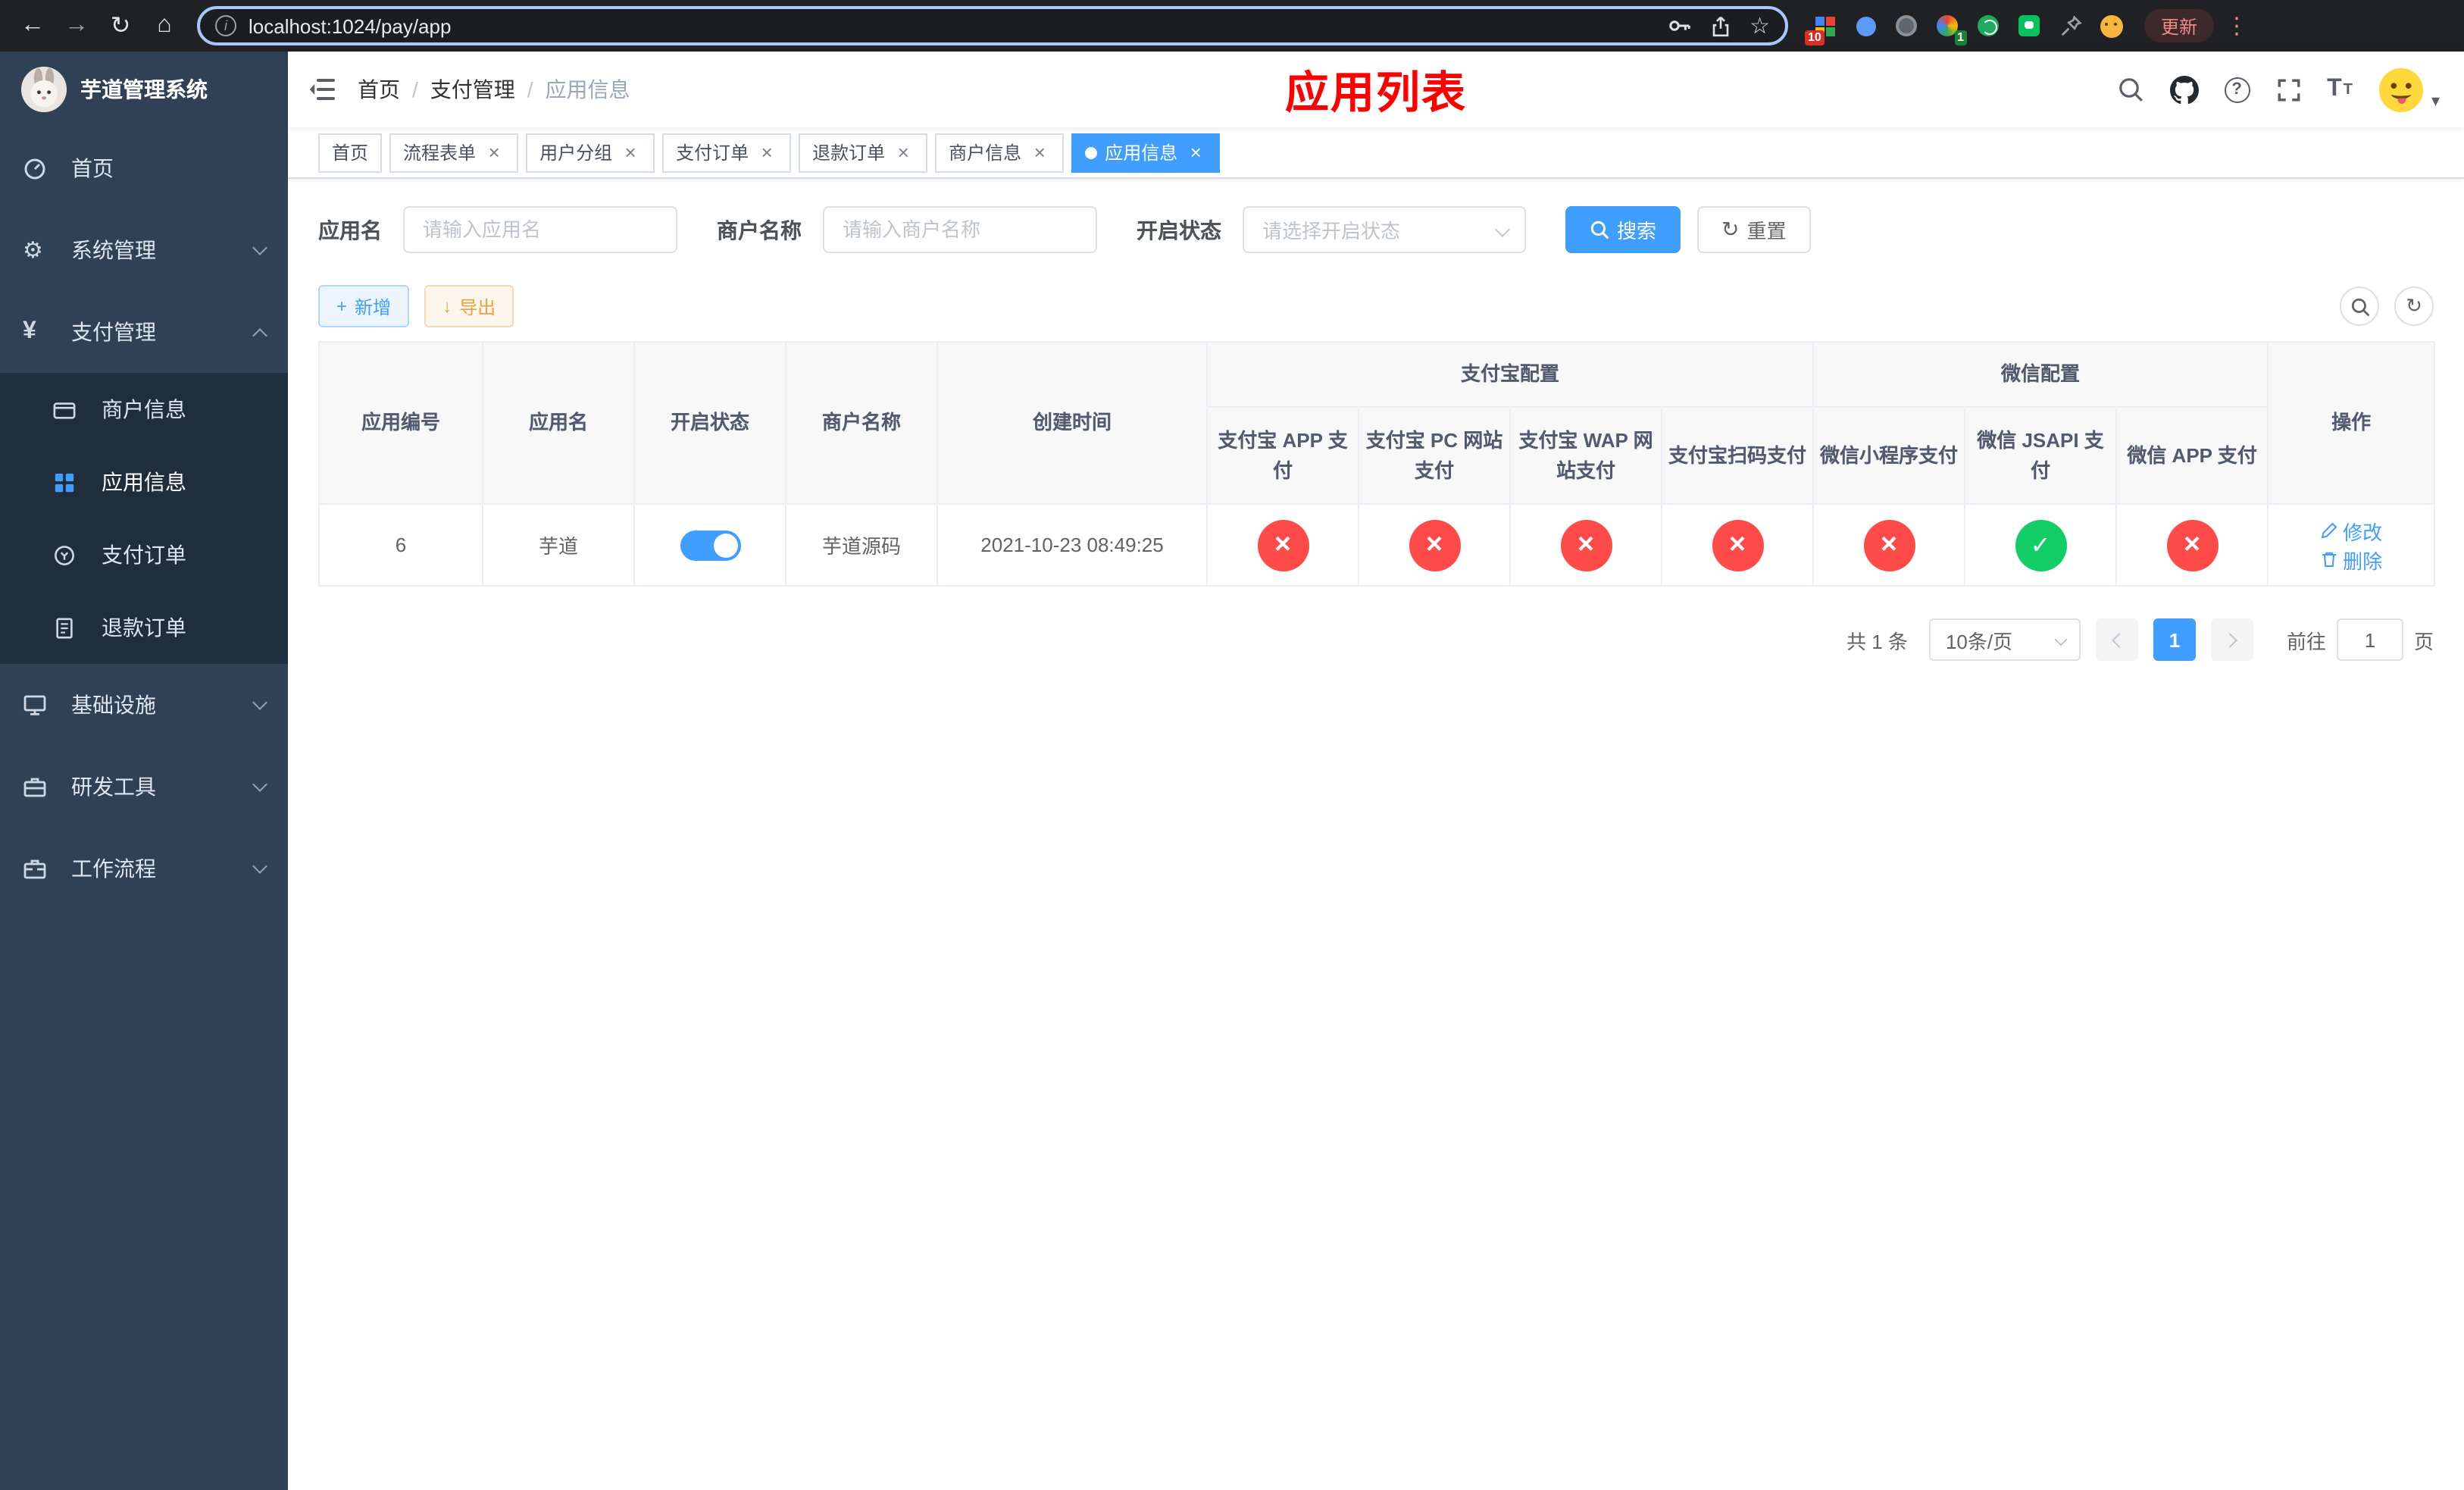 The image size is (2464, 1490). I want to click on col-header-alipay-pc: 支付宝 PC 网站支付, so click(1434, 455).